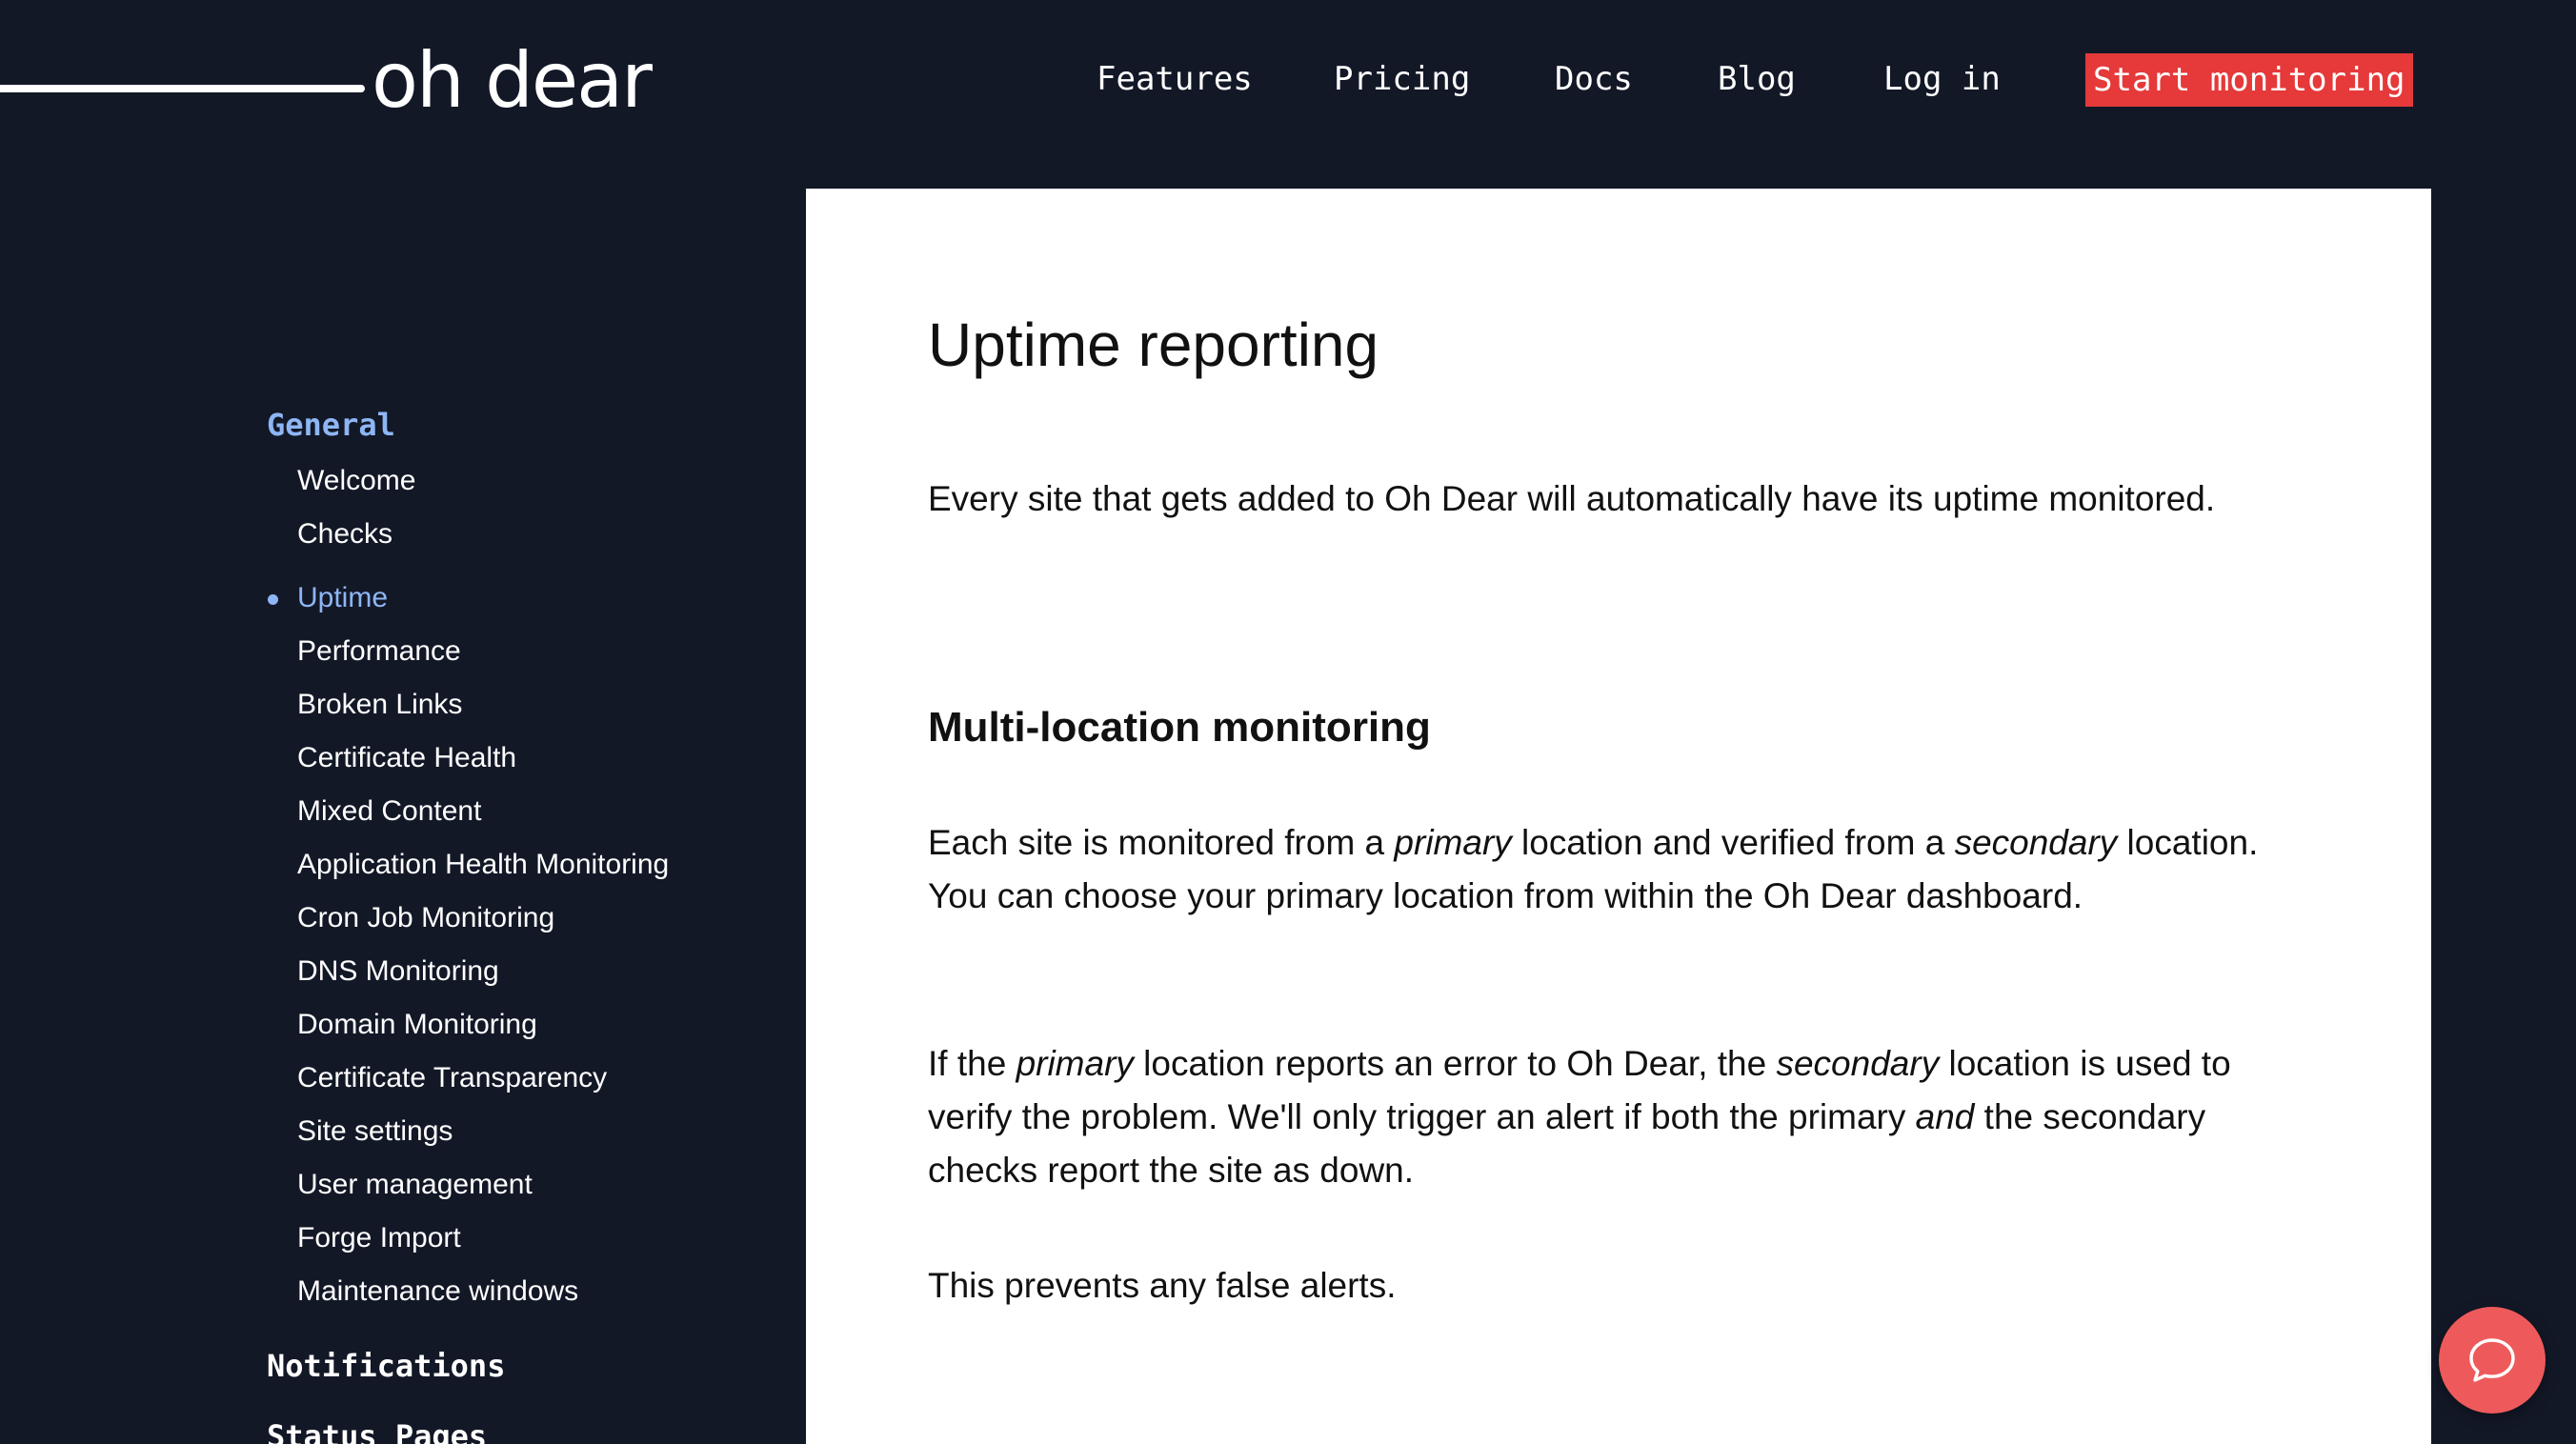 The image size is (2576, 1444). What do you see at coordinates (407, 758) in the screenshot?
I see `sidebar-item-certificate-health: Certificate Health` at bounding box center [407, 758].